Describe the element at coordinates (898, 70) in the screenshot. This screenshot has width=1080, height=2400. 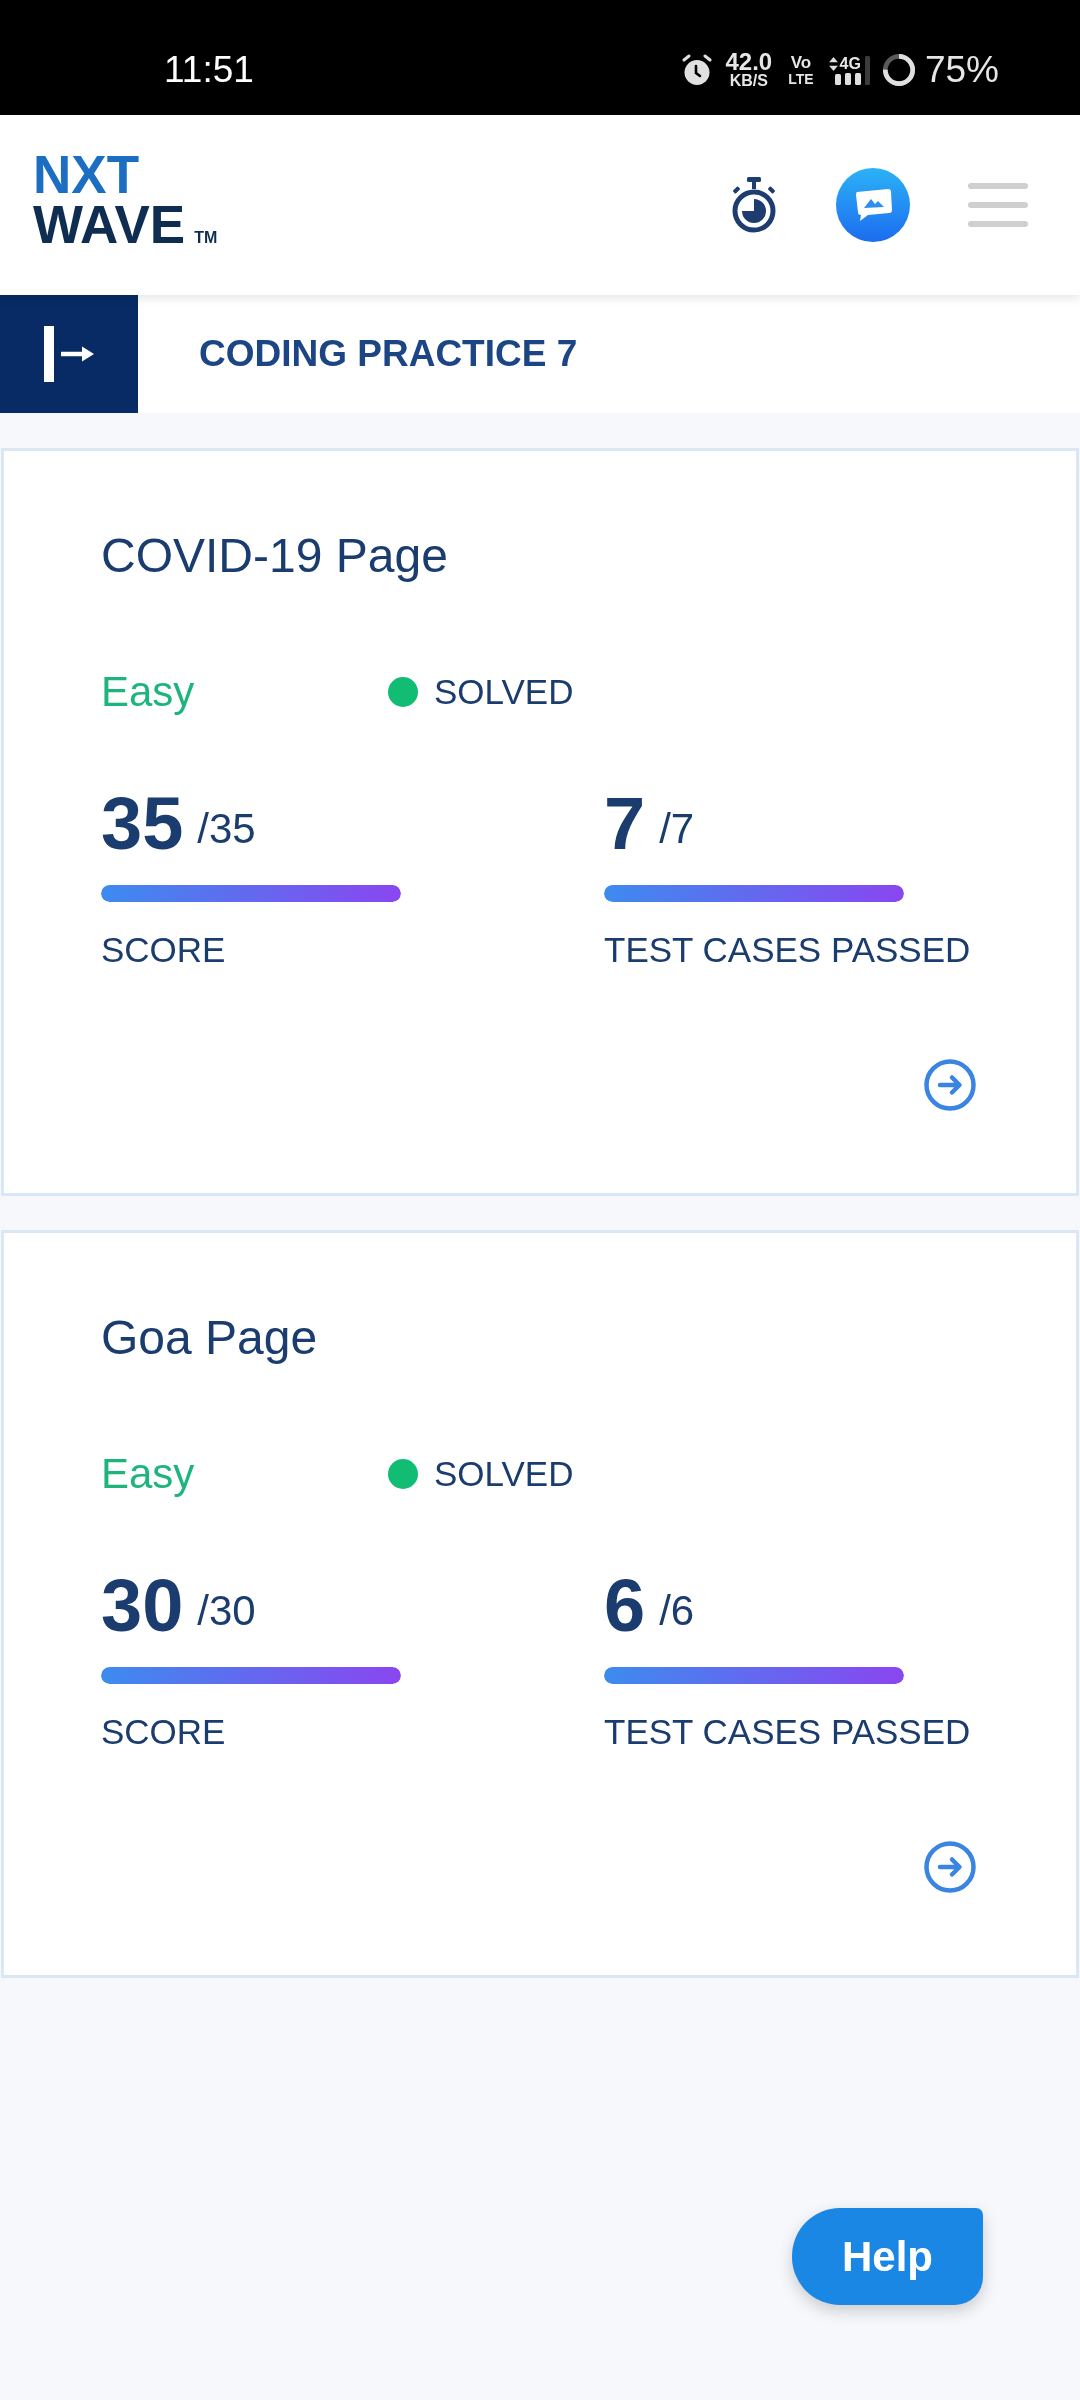
I see `battery-ring-icon` at that location.